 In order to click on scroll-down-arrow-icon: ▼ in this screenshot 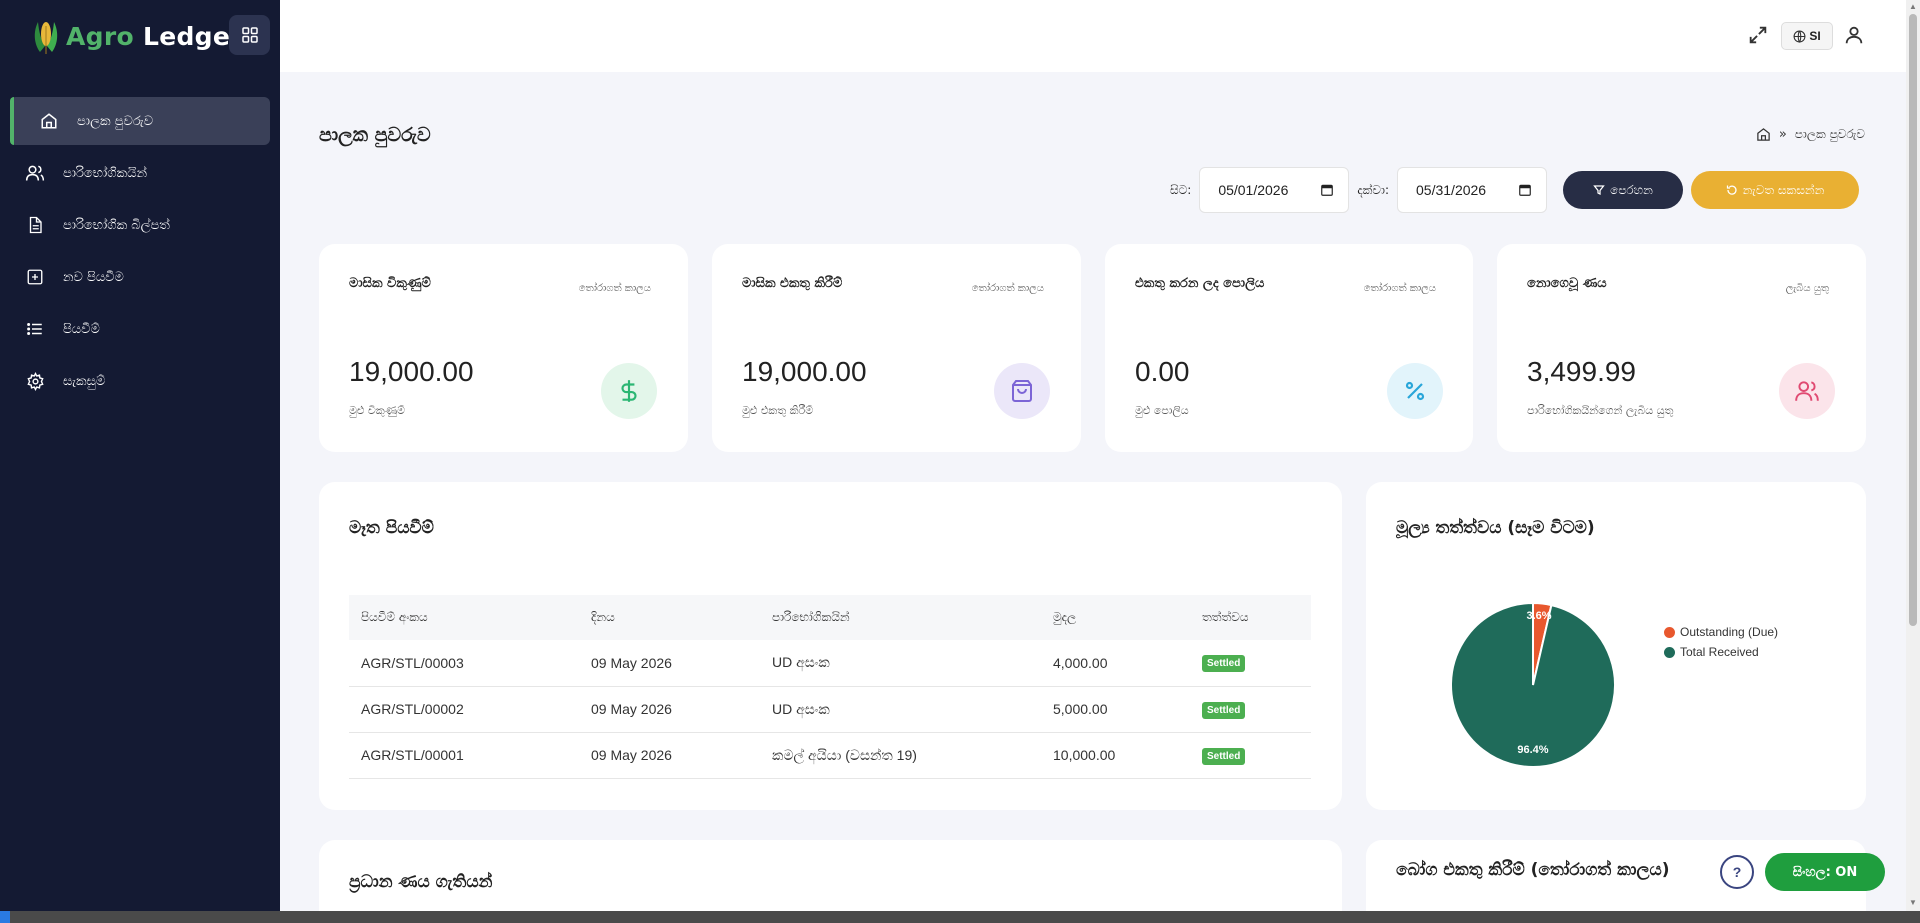, I will do `click(1913, 902)`.